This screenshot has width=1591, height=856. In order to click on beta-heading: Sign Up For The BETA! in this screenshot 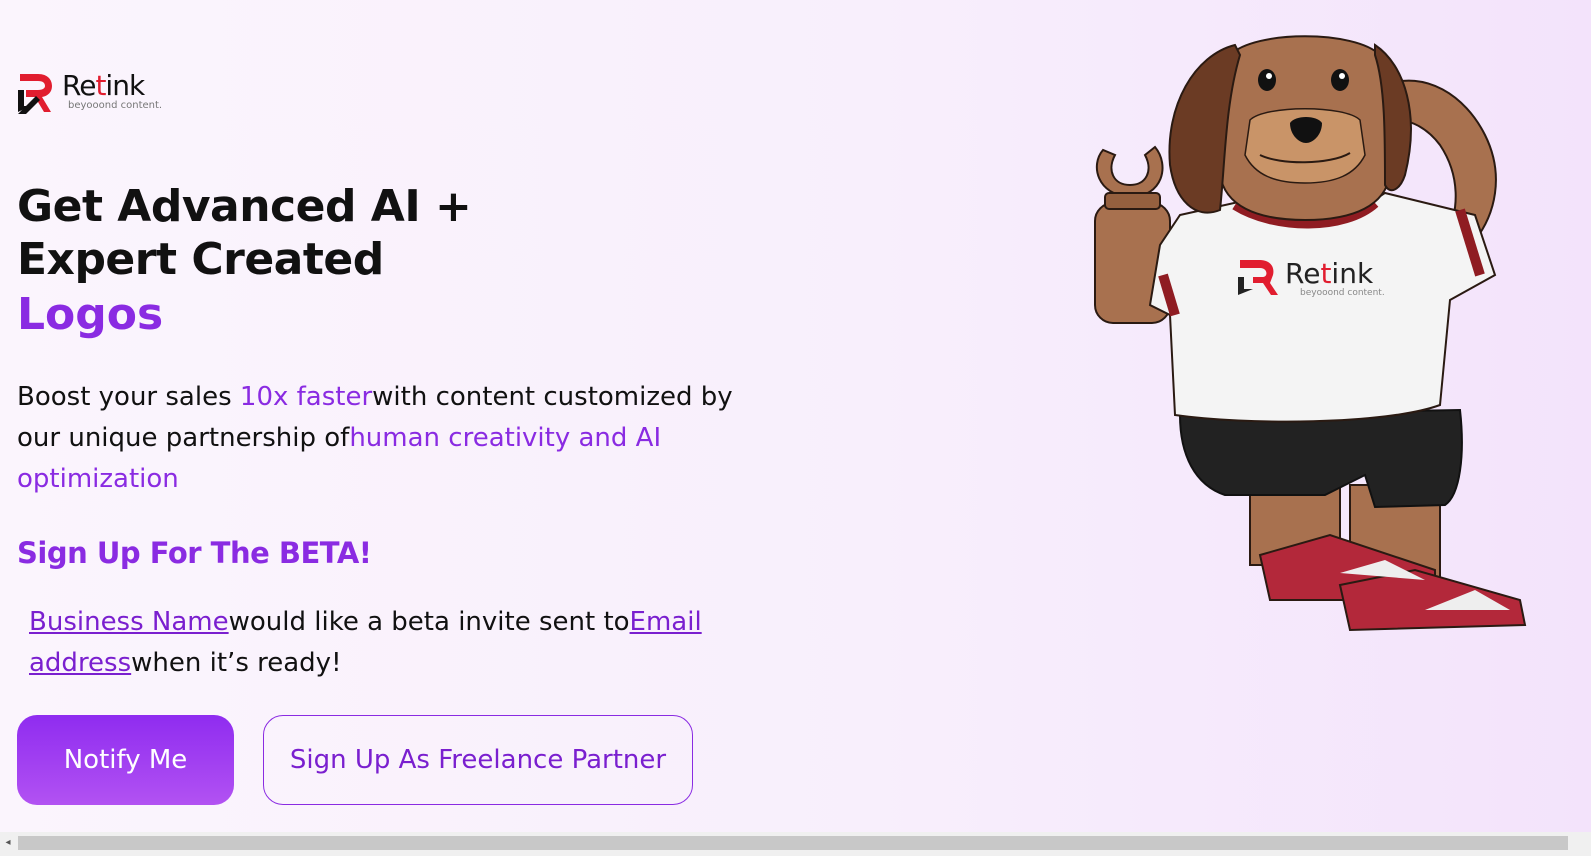, I will do `click(194, 553)`.